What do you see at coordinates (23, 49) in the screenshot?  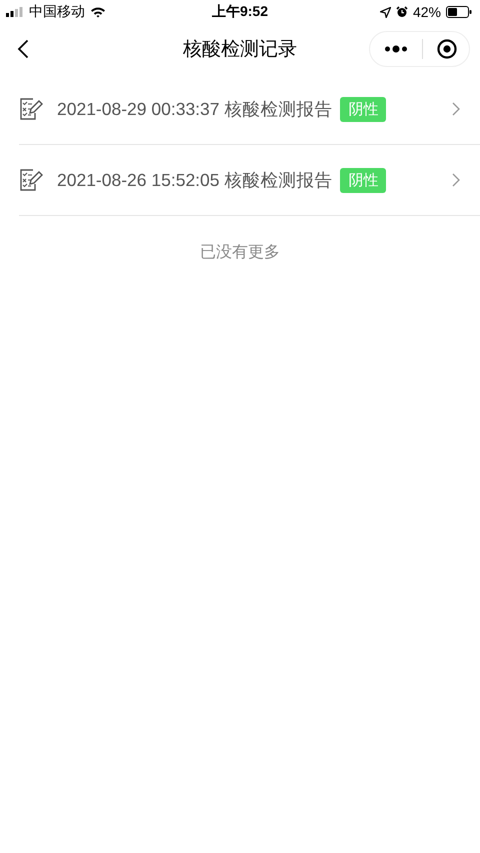 I see `back-icon` at bounding box center [23, 49].